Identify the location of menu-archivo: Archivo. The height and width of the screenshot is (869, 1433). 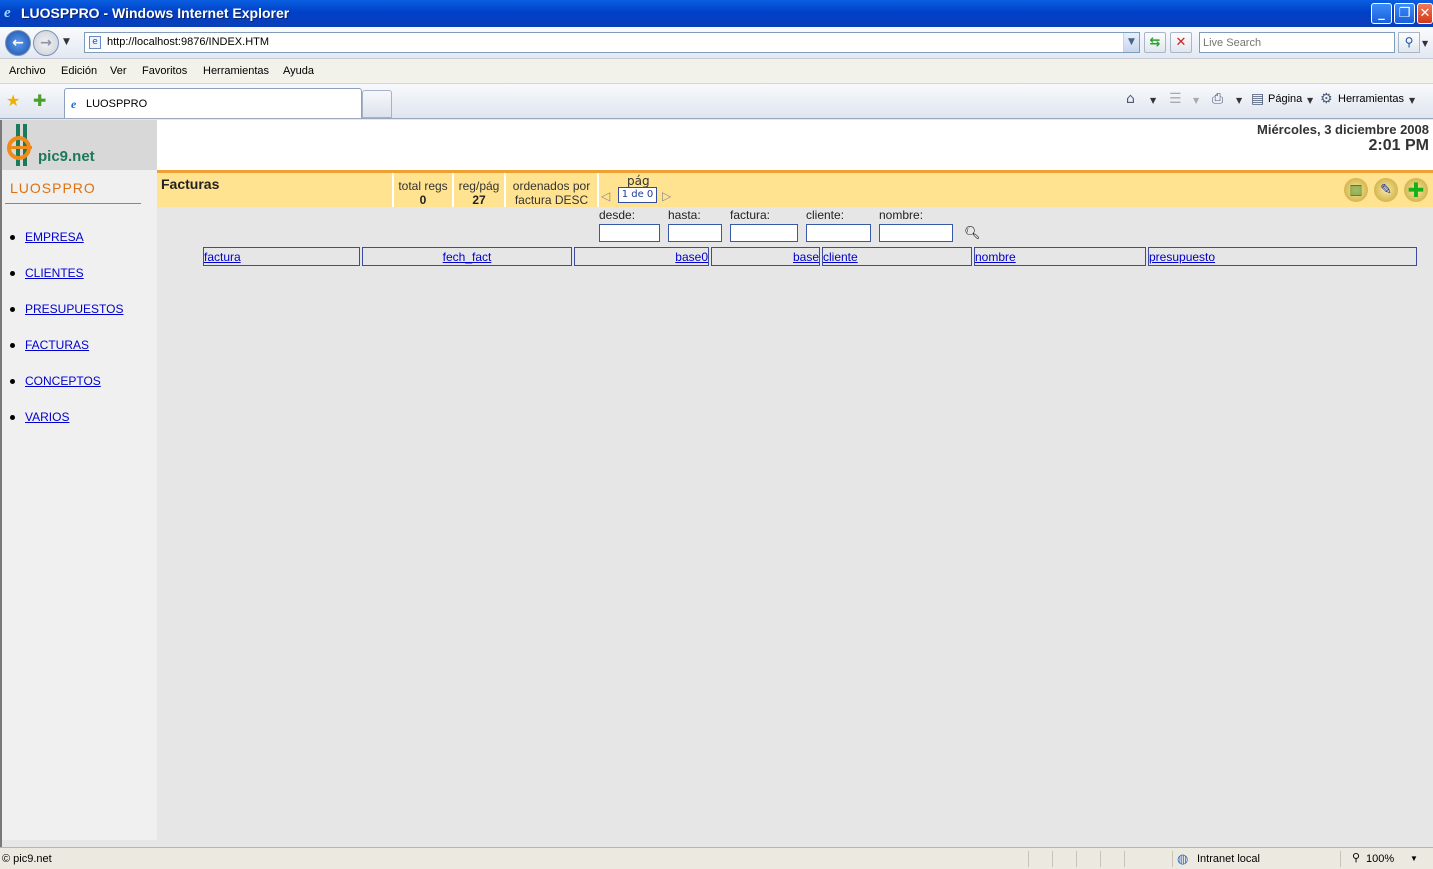
(27, 71).